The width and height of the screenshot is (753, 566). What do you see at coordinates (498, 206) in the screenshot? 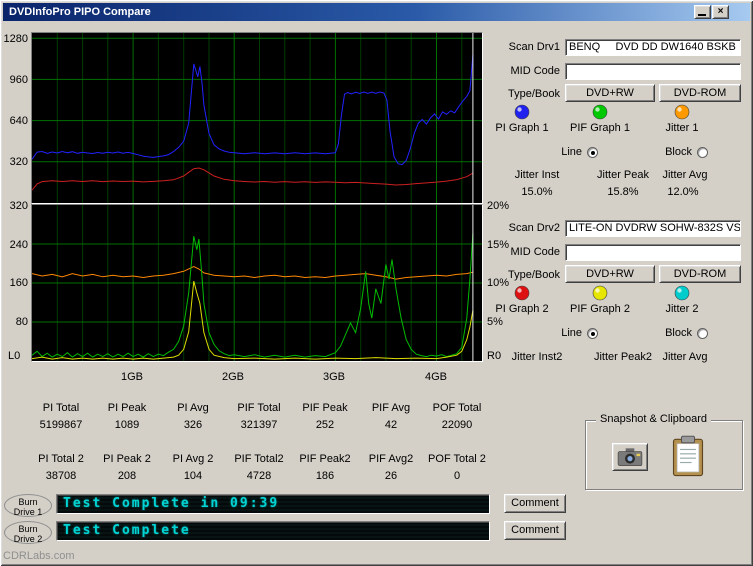
I see `axis-label-20pct: 20%` at bounding box center [498, 206].